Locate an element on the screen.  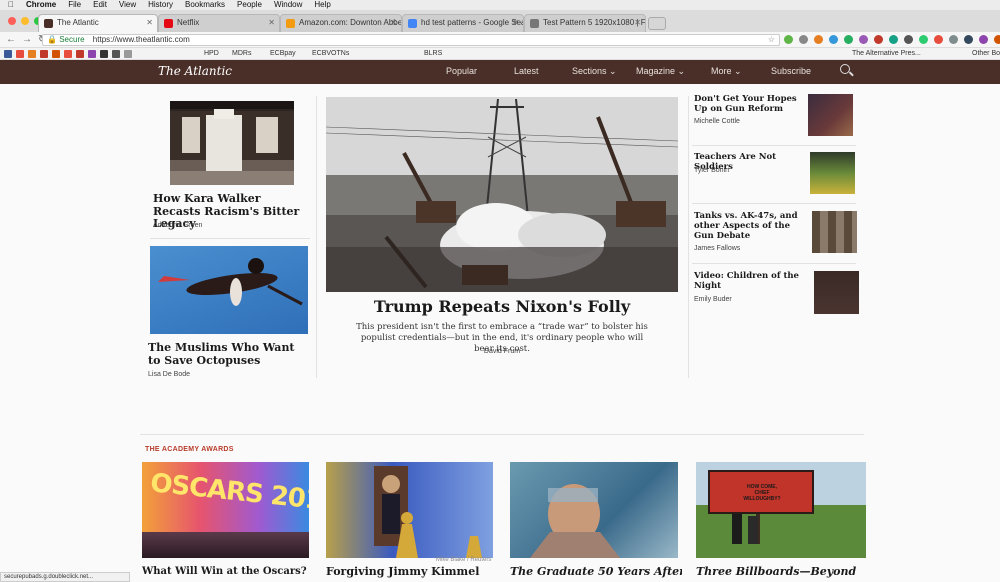
teachers-thumbnail is located at coordinates (832, 173).